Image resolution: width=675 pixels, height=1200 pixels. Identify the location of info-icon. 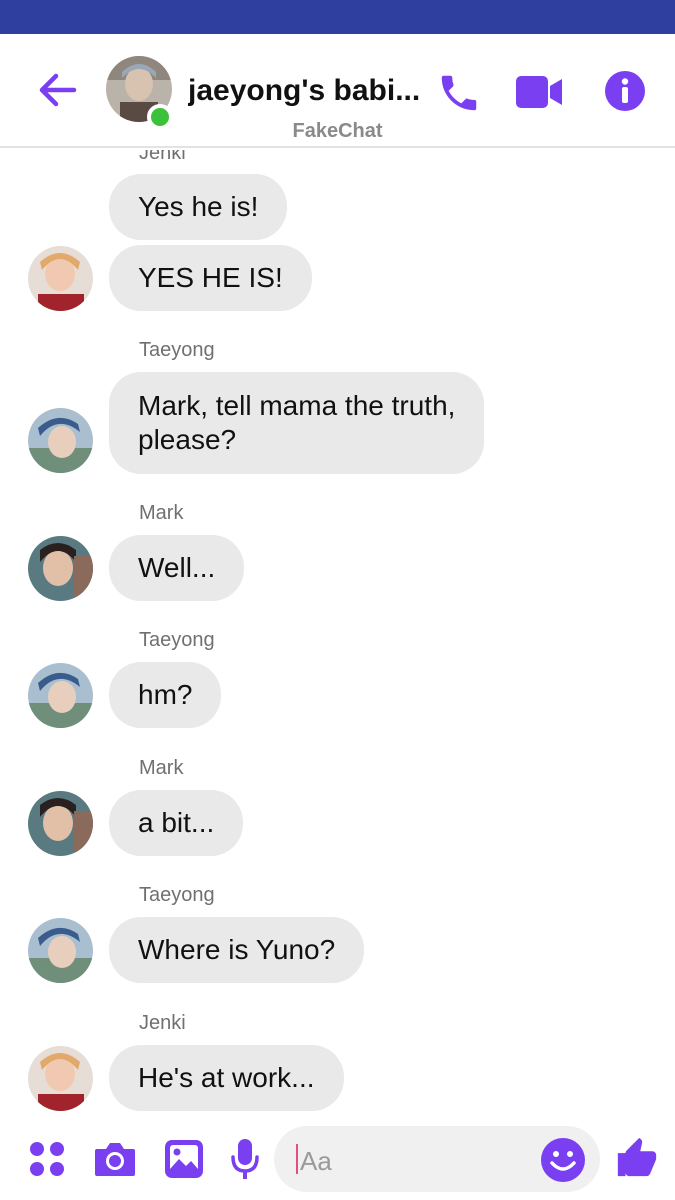
(625, 91).